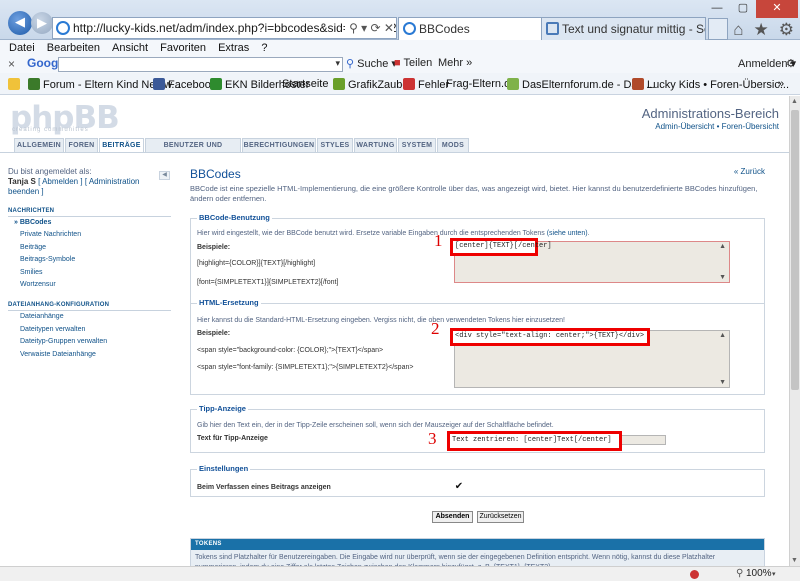 This screenshot has height=581, width=800. What do you see at coordinates (738, 30) in the screenshot?
I see `home-icon: ⌂` at bounding box center [738, 30].